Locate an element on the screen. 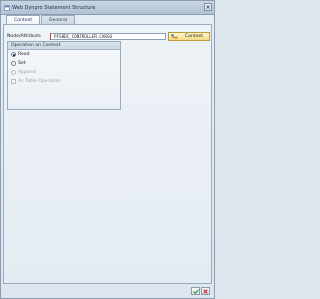  title-bar: Web Dynpro Statement Structure is located at coordinates (107, 8).